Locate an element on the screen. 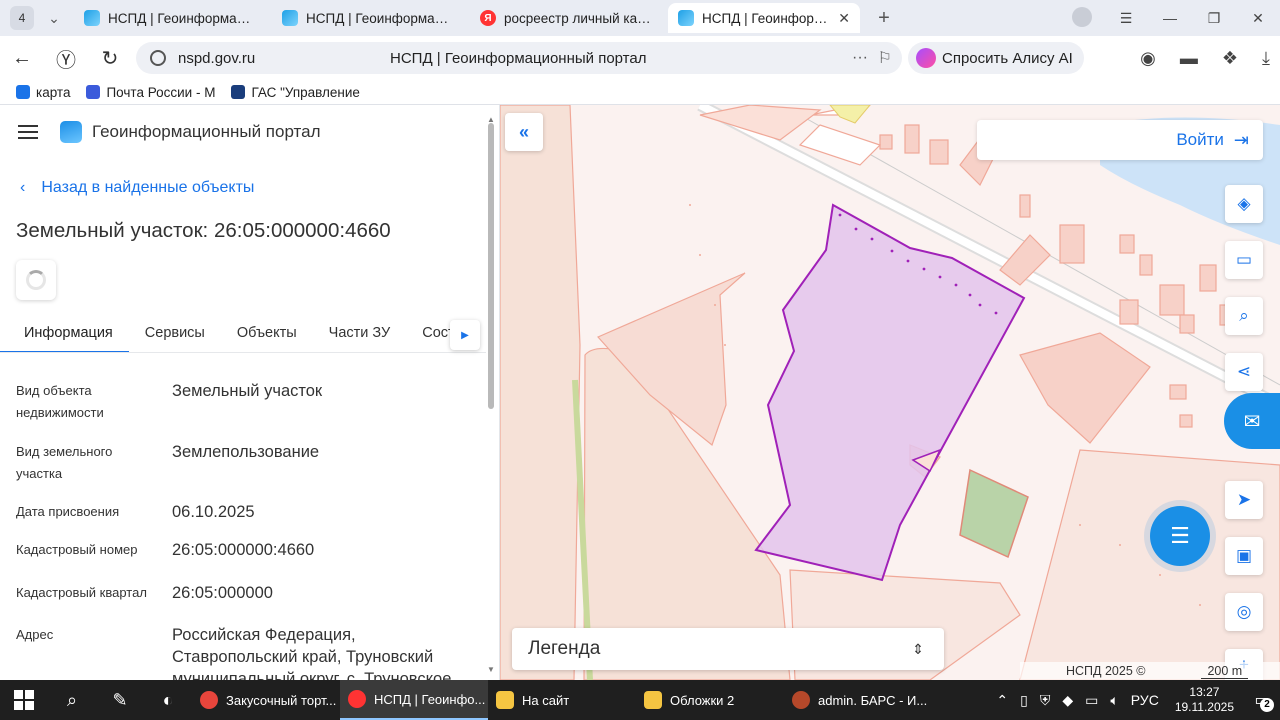 The width and height of the screenshot is (1280, 720). back-to-results-link: ‹ Назад в найденные объекты is located at coordinates (137, 188).